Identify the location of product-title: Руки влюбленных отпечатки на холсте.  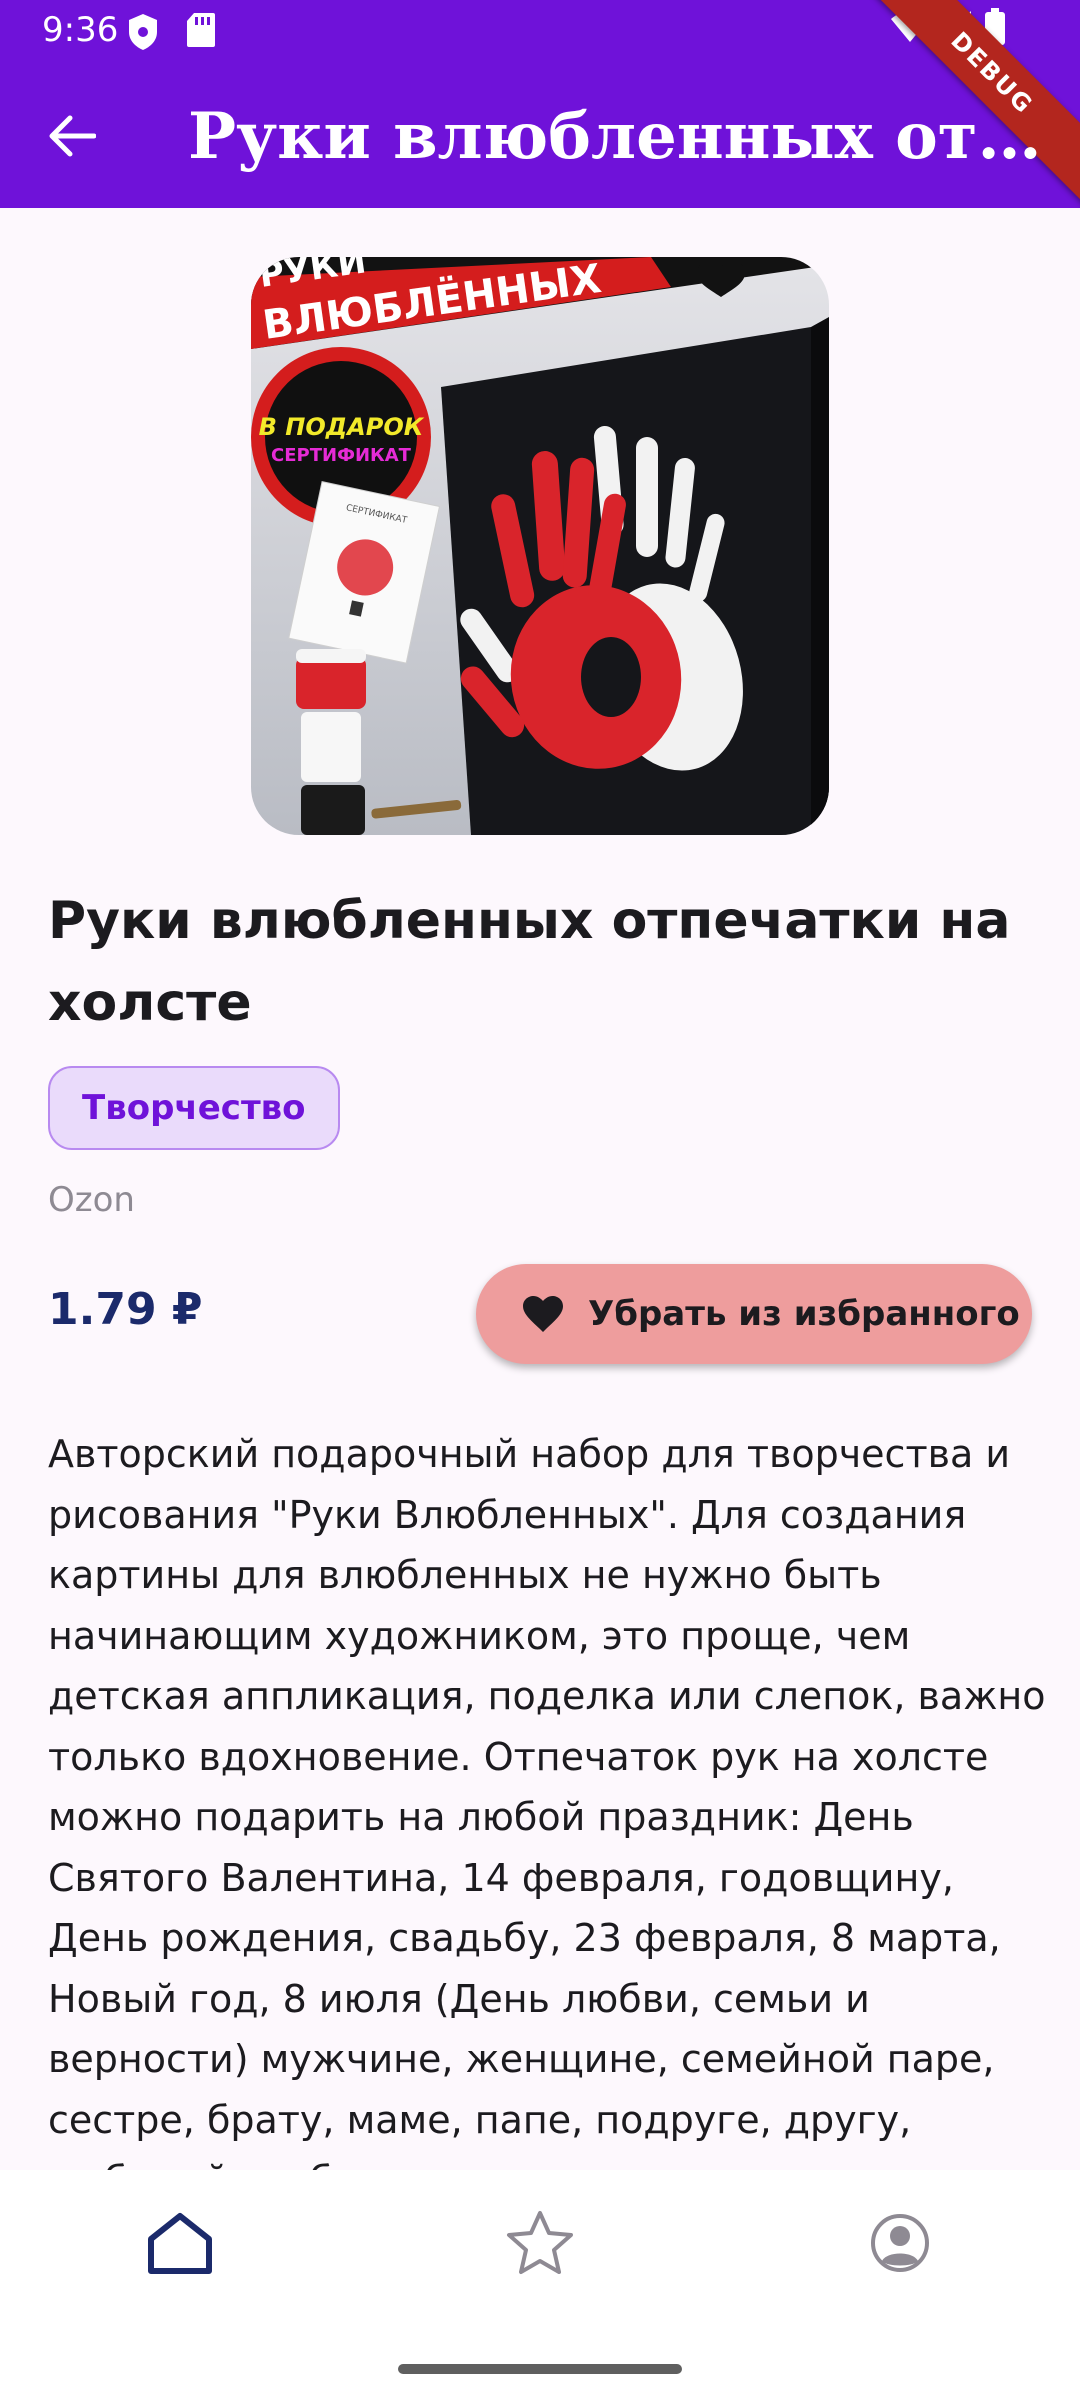
(529, 962).